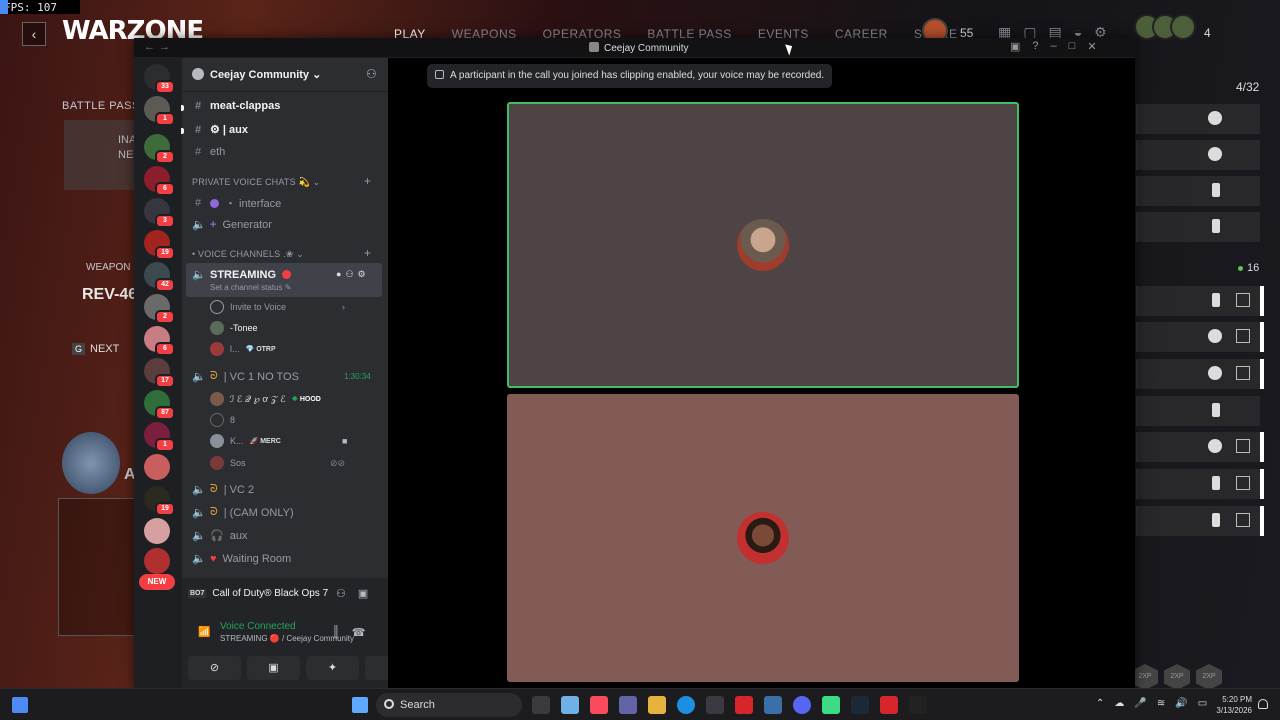 This screenshot has width=1280, height=720. Describe the element at coordinates (277, 307) in the screenshot. I see `invite-to-voice: Invite to Voice ›` at that location.